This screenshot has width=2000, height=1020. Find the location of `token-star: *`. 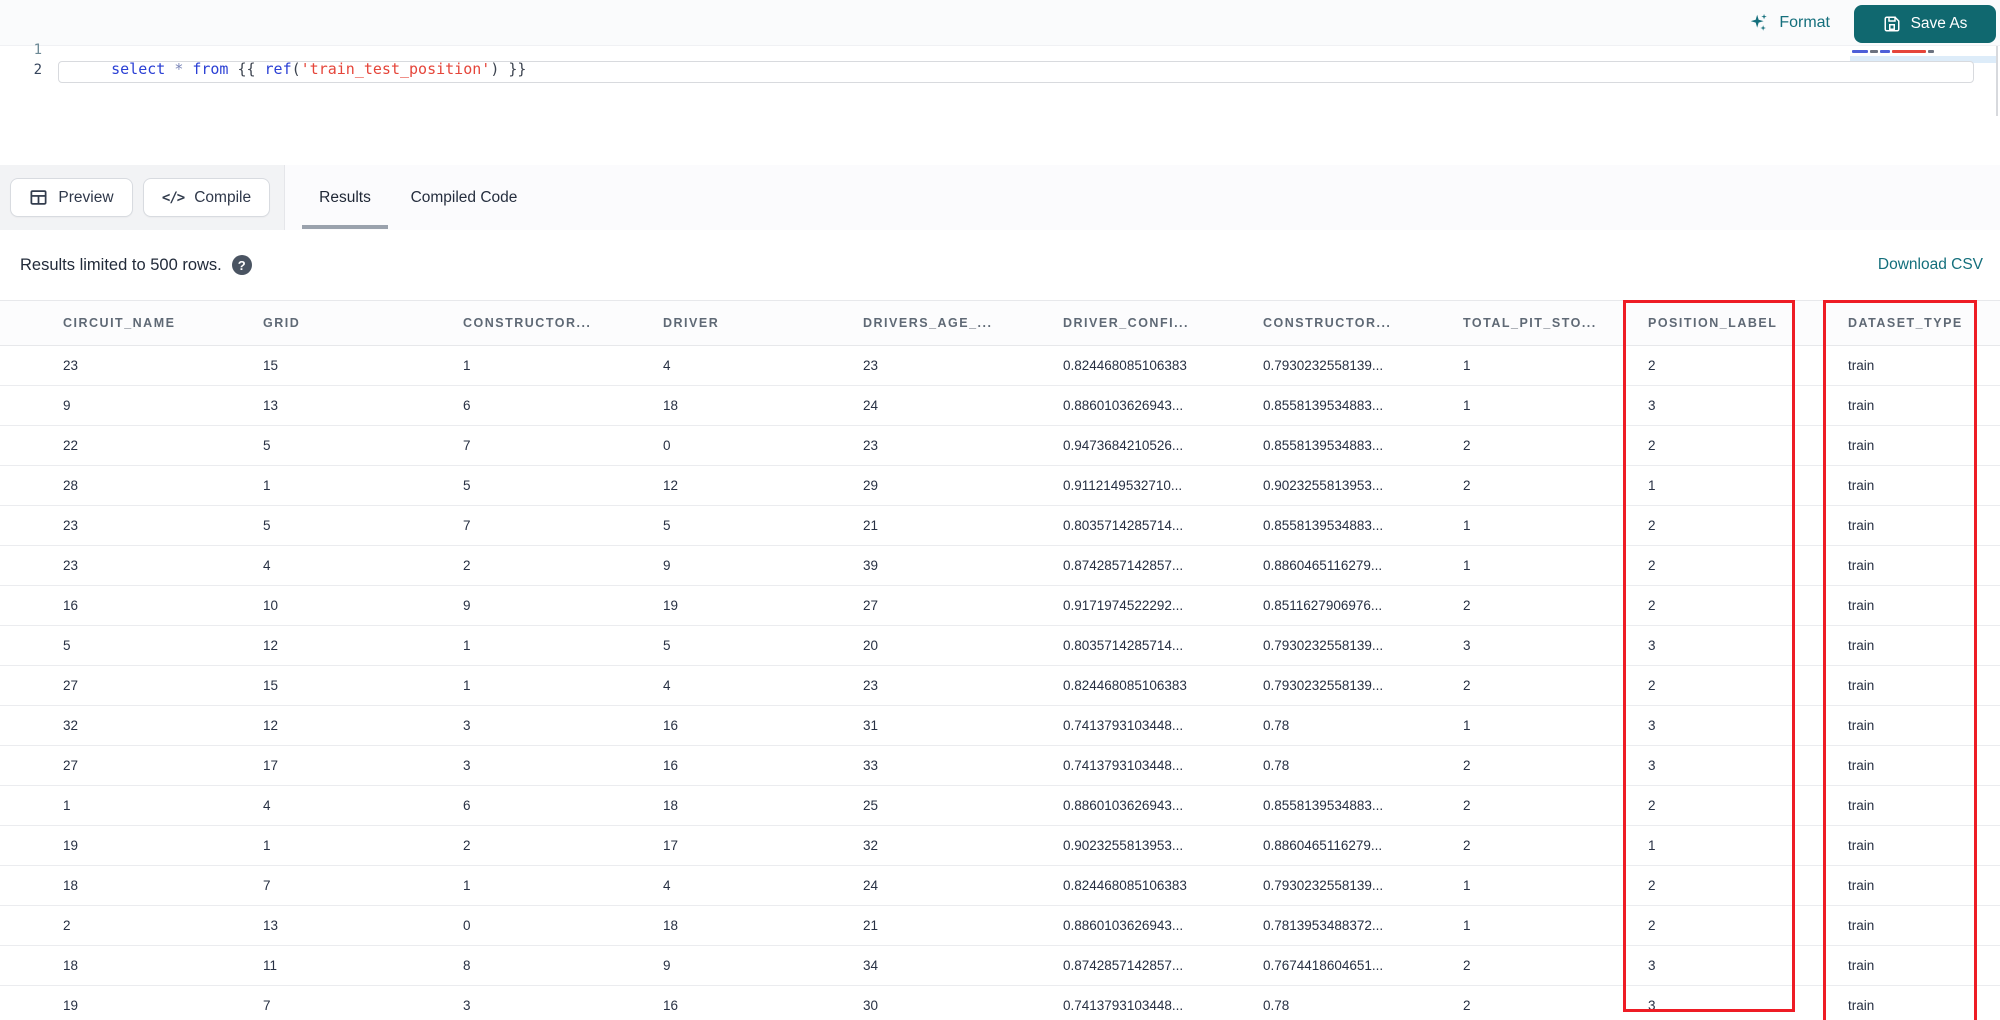

token-star: * is located at coordinates (179, 69).